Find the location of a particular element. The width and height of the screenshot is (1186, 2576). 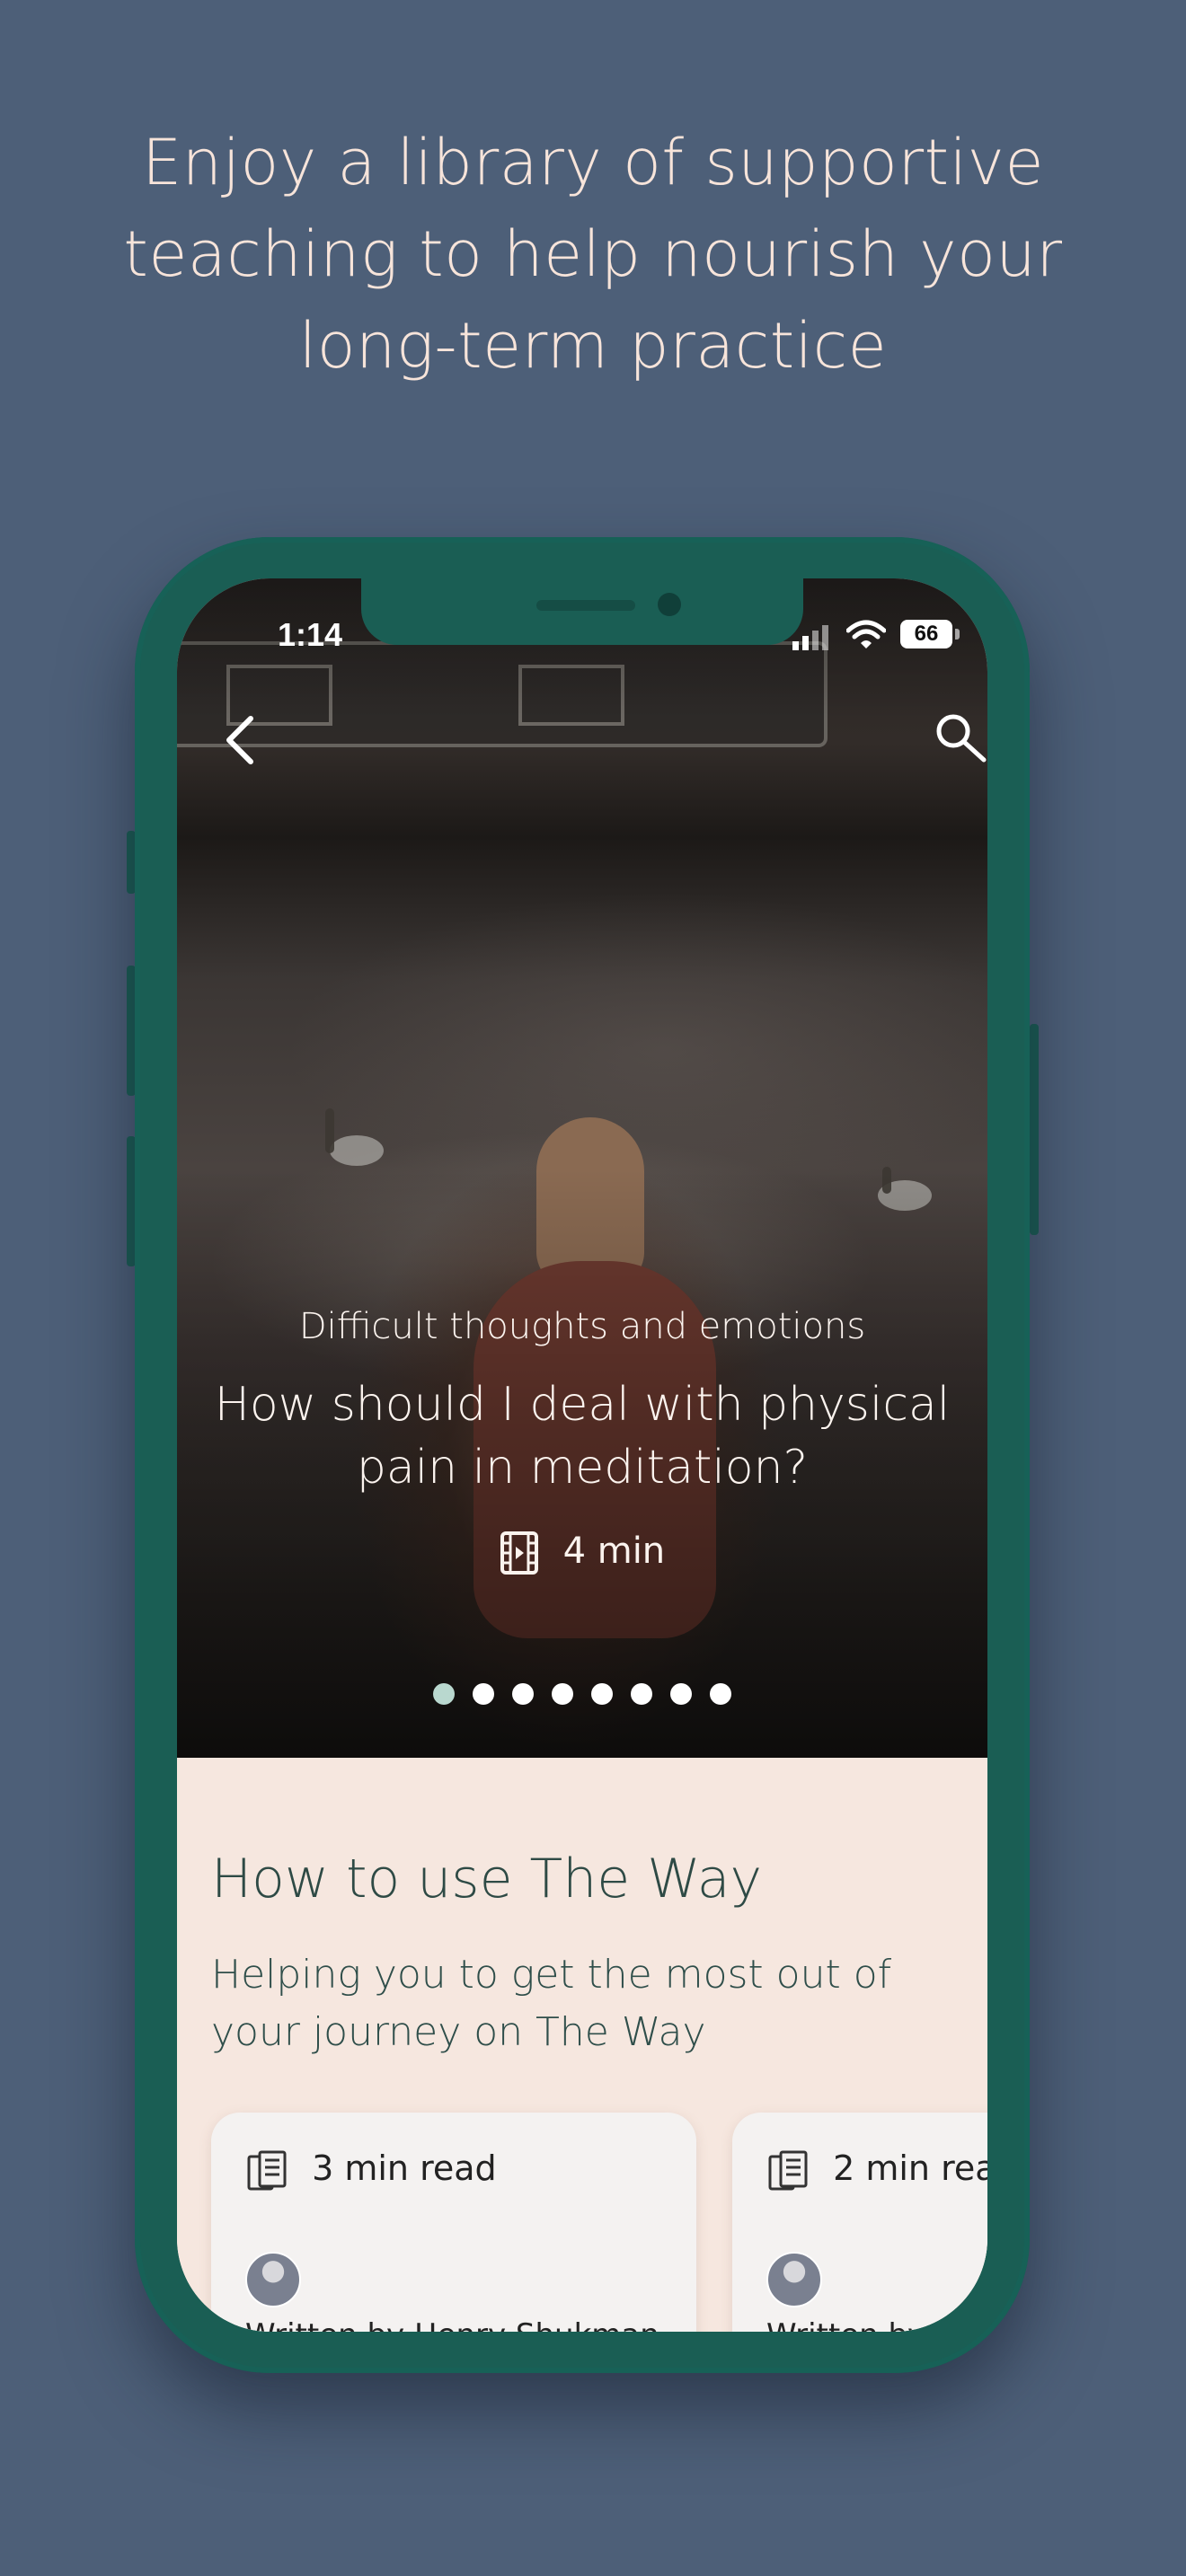

hero-category: Difficult thoughts and emotions is located at coordinates (582, 1326).